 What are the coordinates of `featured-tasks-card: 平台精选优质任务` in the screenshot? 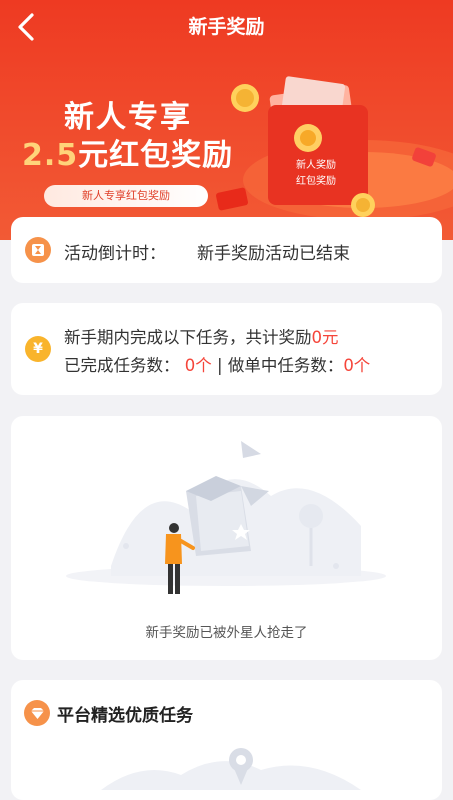 It's located at (226, 740).